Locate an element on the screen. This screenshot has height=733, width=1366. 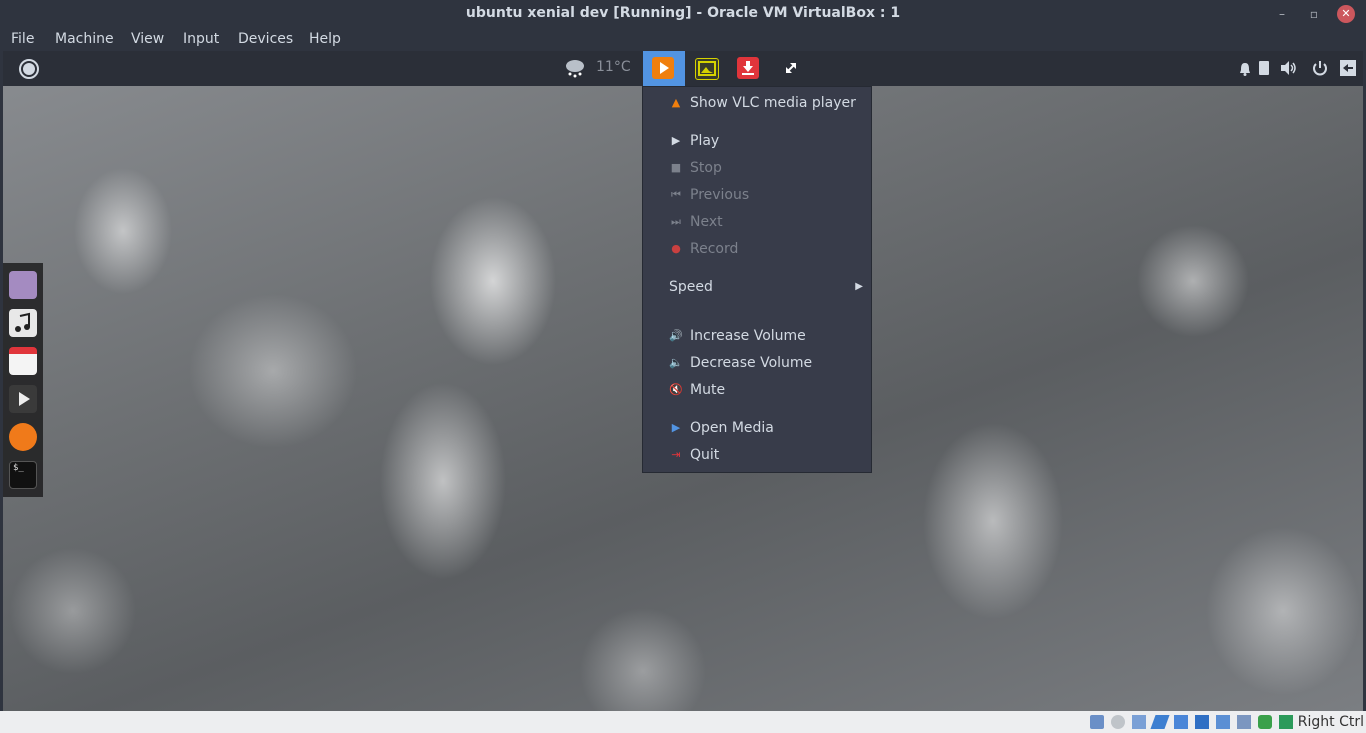
calendar-icon is located at coordinates (23, 361).